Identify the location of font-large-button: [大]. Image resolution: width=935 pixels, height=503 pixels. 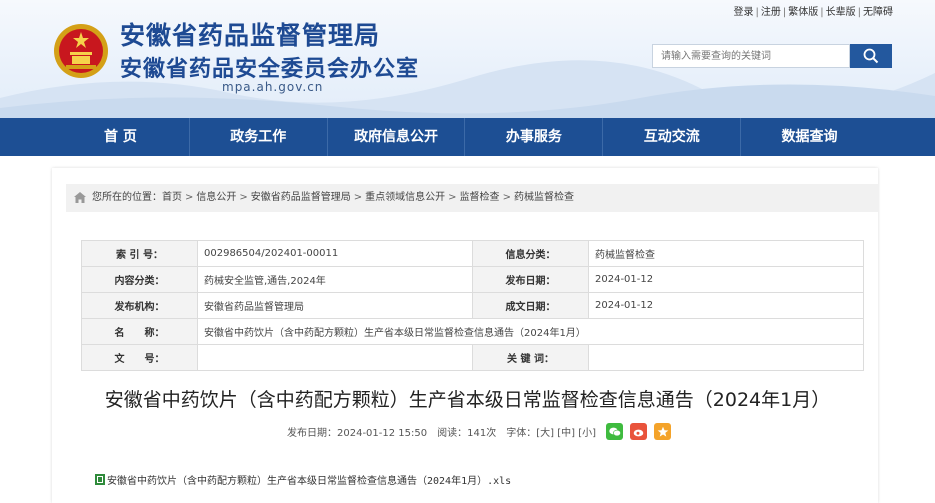
(545, 433).